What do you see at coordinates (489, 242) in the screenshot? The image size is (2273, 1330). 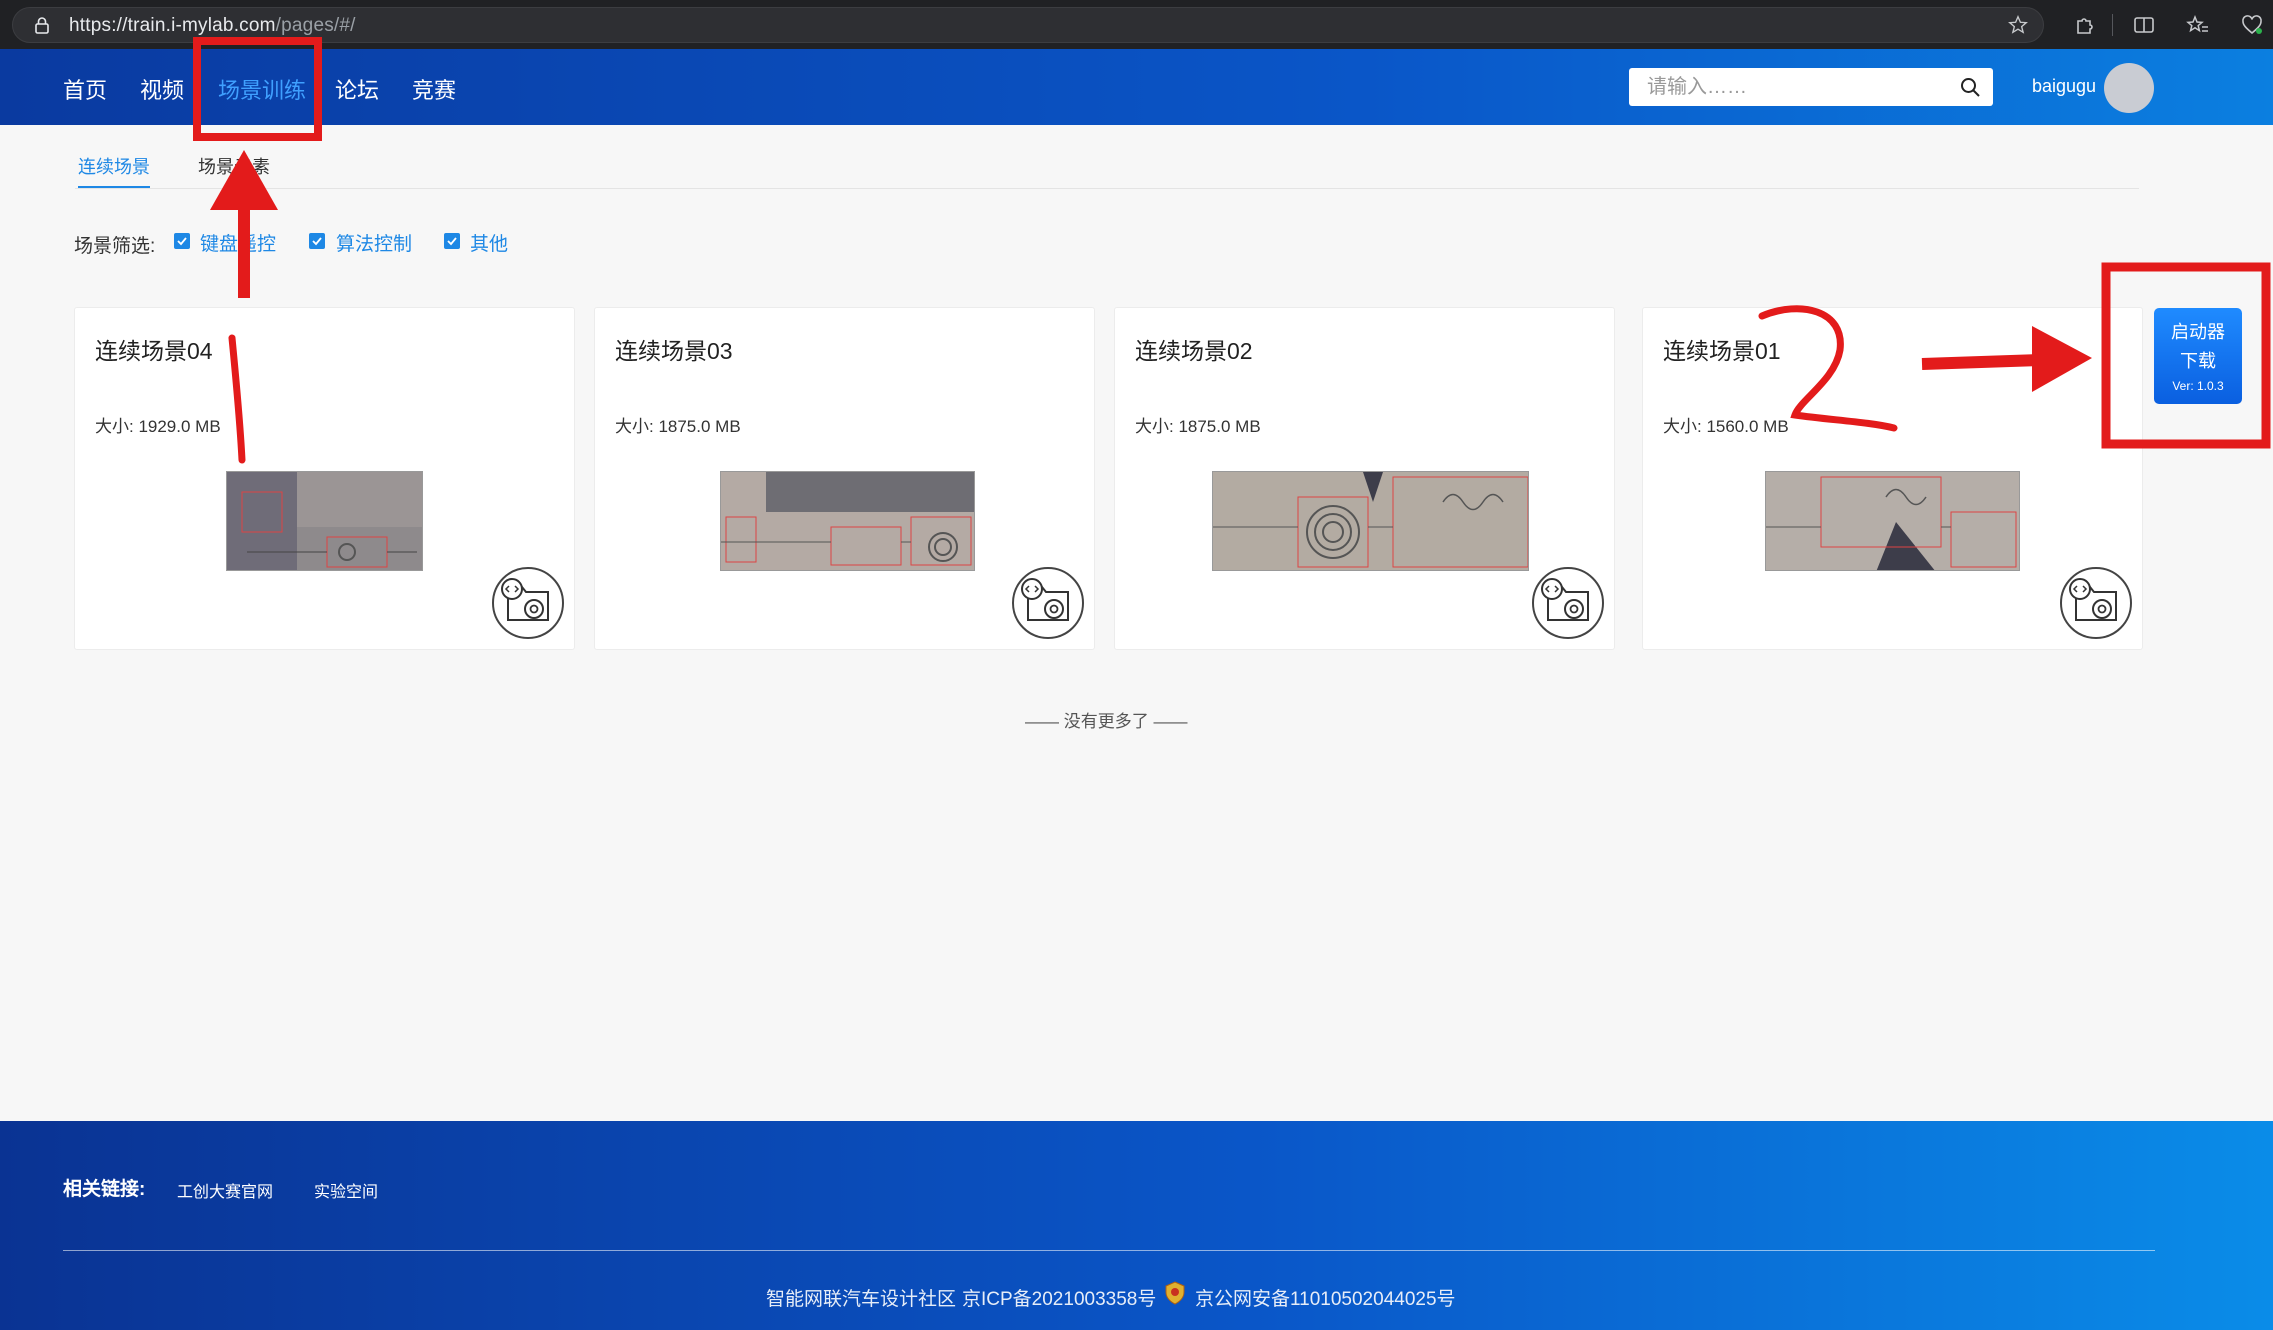 I see `filter-other-label: 其他` at bounding box center [489, 242].